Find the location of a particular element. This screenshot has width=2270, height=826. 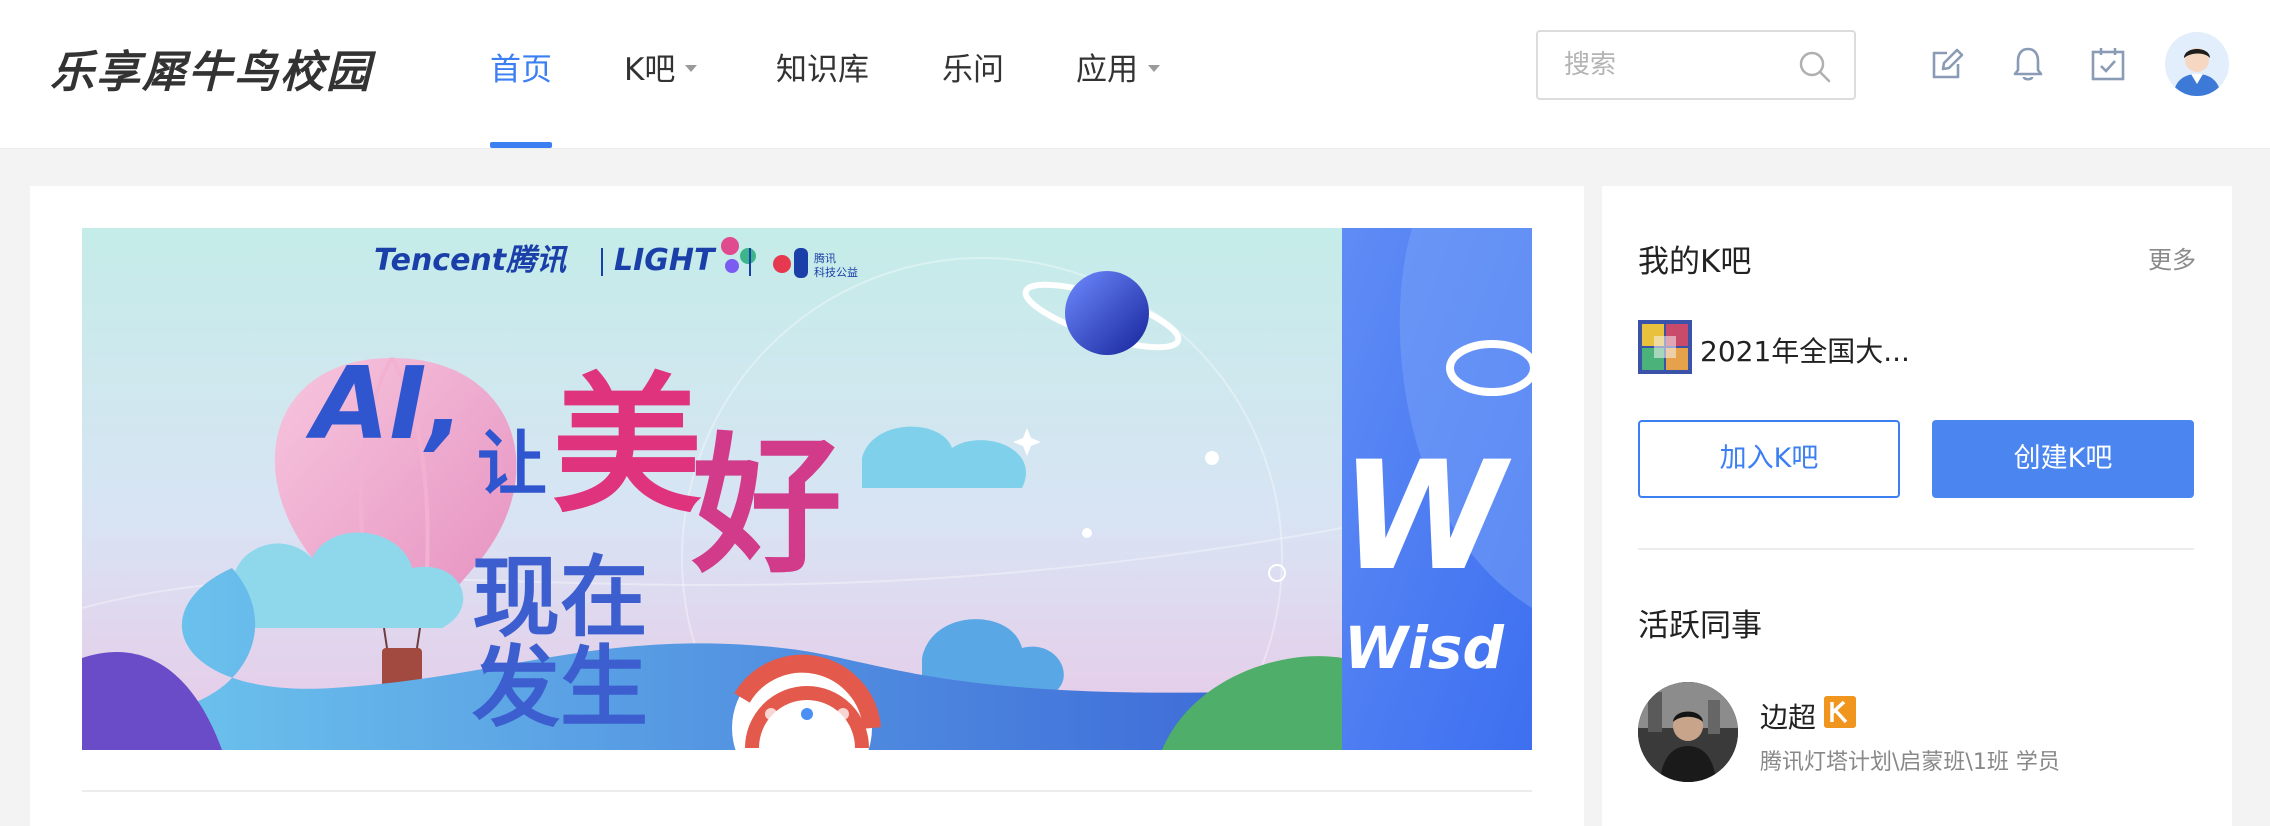

svg-text: W is located at coordinates (1426, 517).